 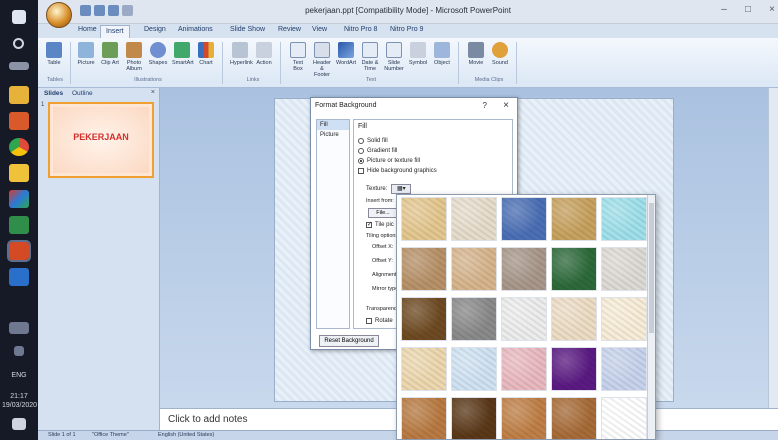 What do you see at coordinates (349, 341) in the screenshot?
I see `reset-background-button: Reset Background` at bounding box center [349, 341].